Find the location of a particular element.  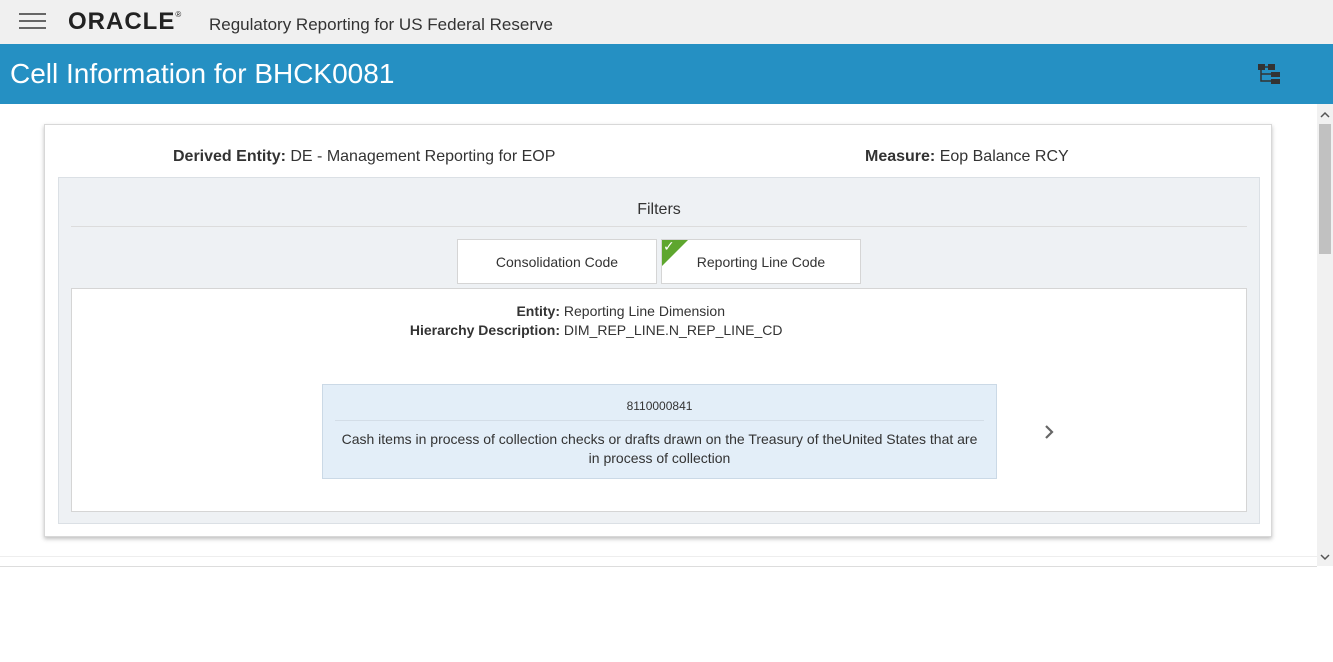

chevron-right-icon is located at coordinates (1049, 432).